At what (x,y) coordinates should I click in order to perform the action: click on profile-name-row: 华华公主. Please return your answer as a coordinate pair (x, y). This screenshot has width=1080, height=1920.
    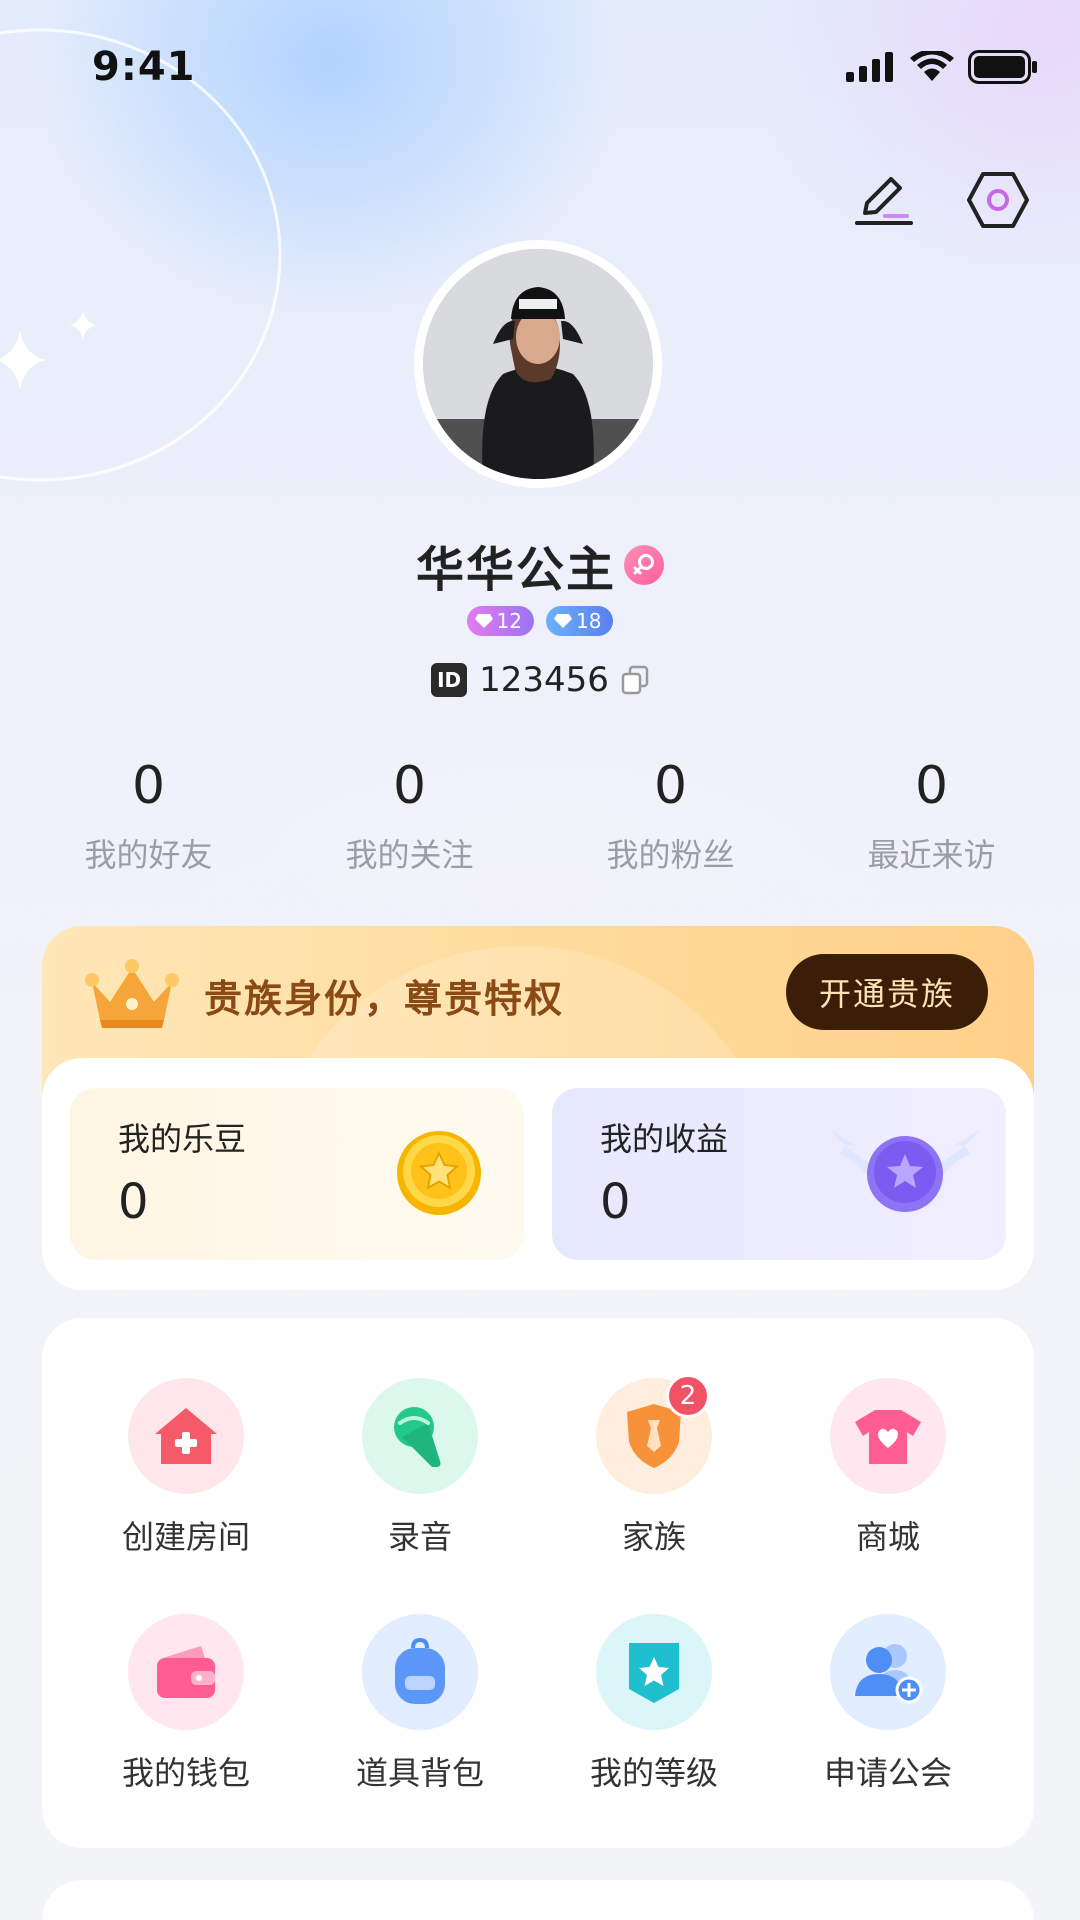
    Looking at the image, I should click on (540, 565).